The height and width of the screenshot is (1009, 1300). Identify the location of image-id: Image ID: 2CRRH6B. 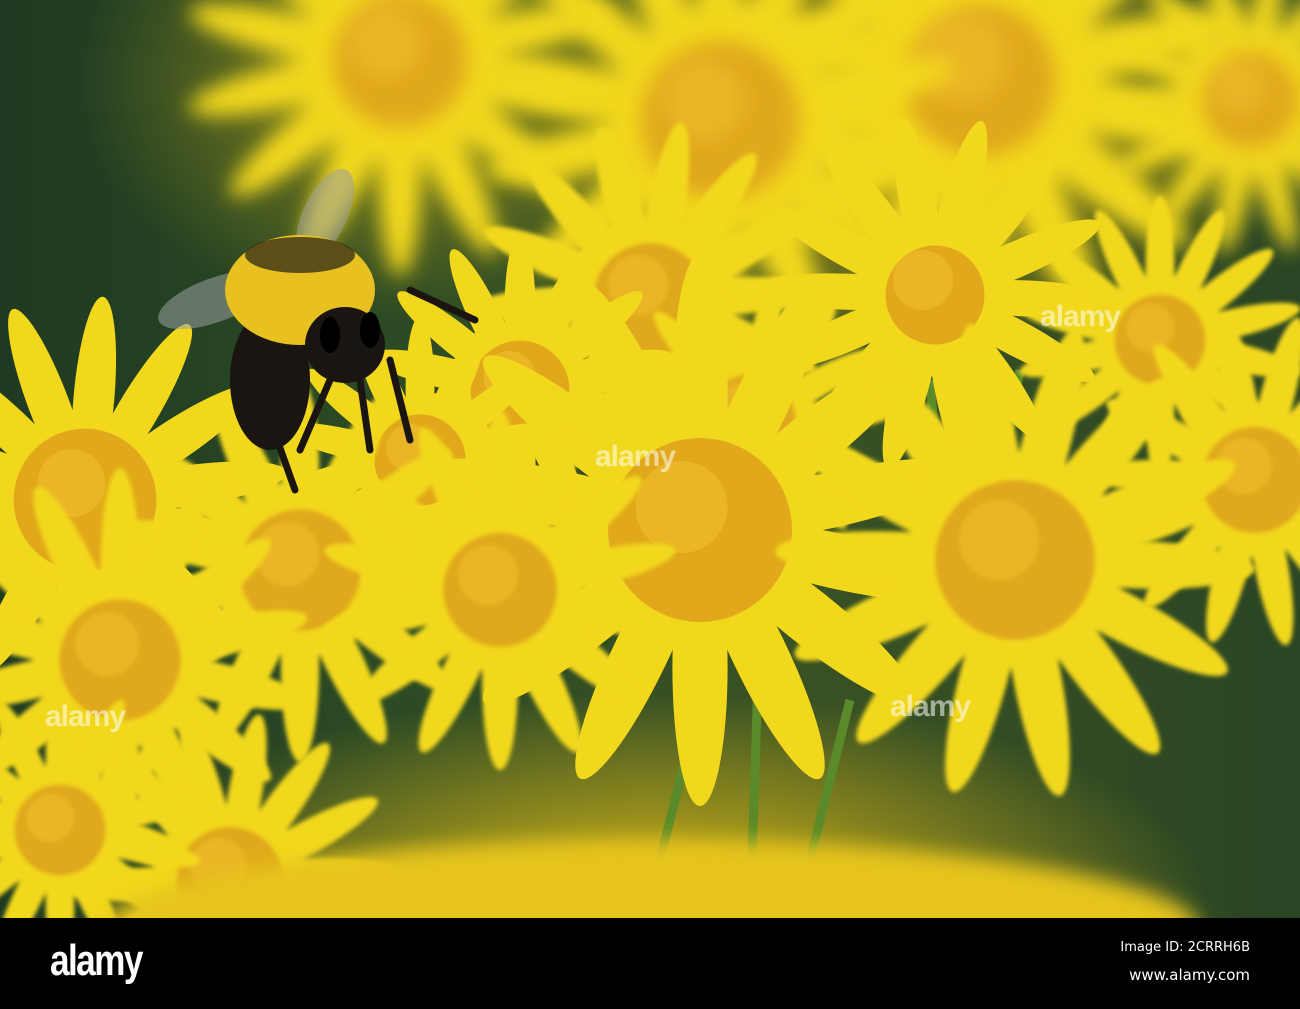
(1185, 947).